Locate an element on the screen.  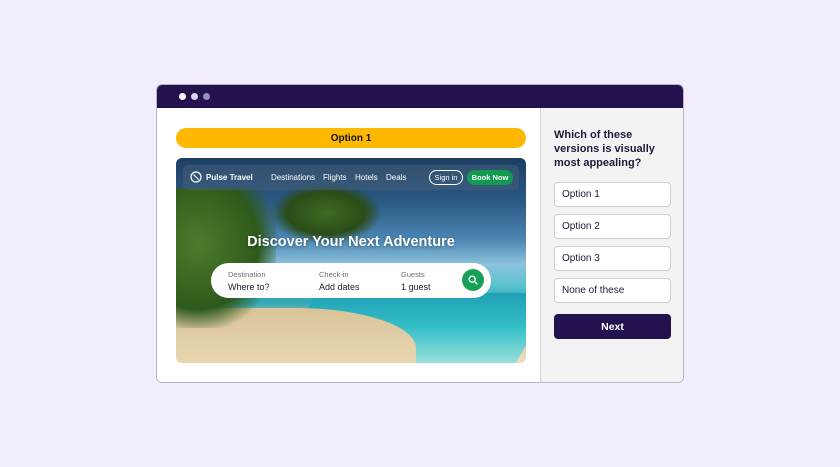
option-banner: Option 1 is located at coordinates (351, 138).